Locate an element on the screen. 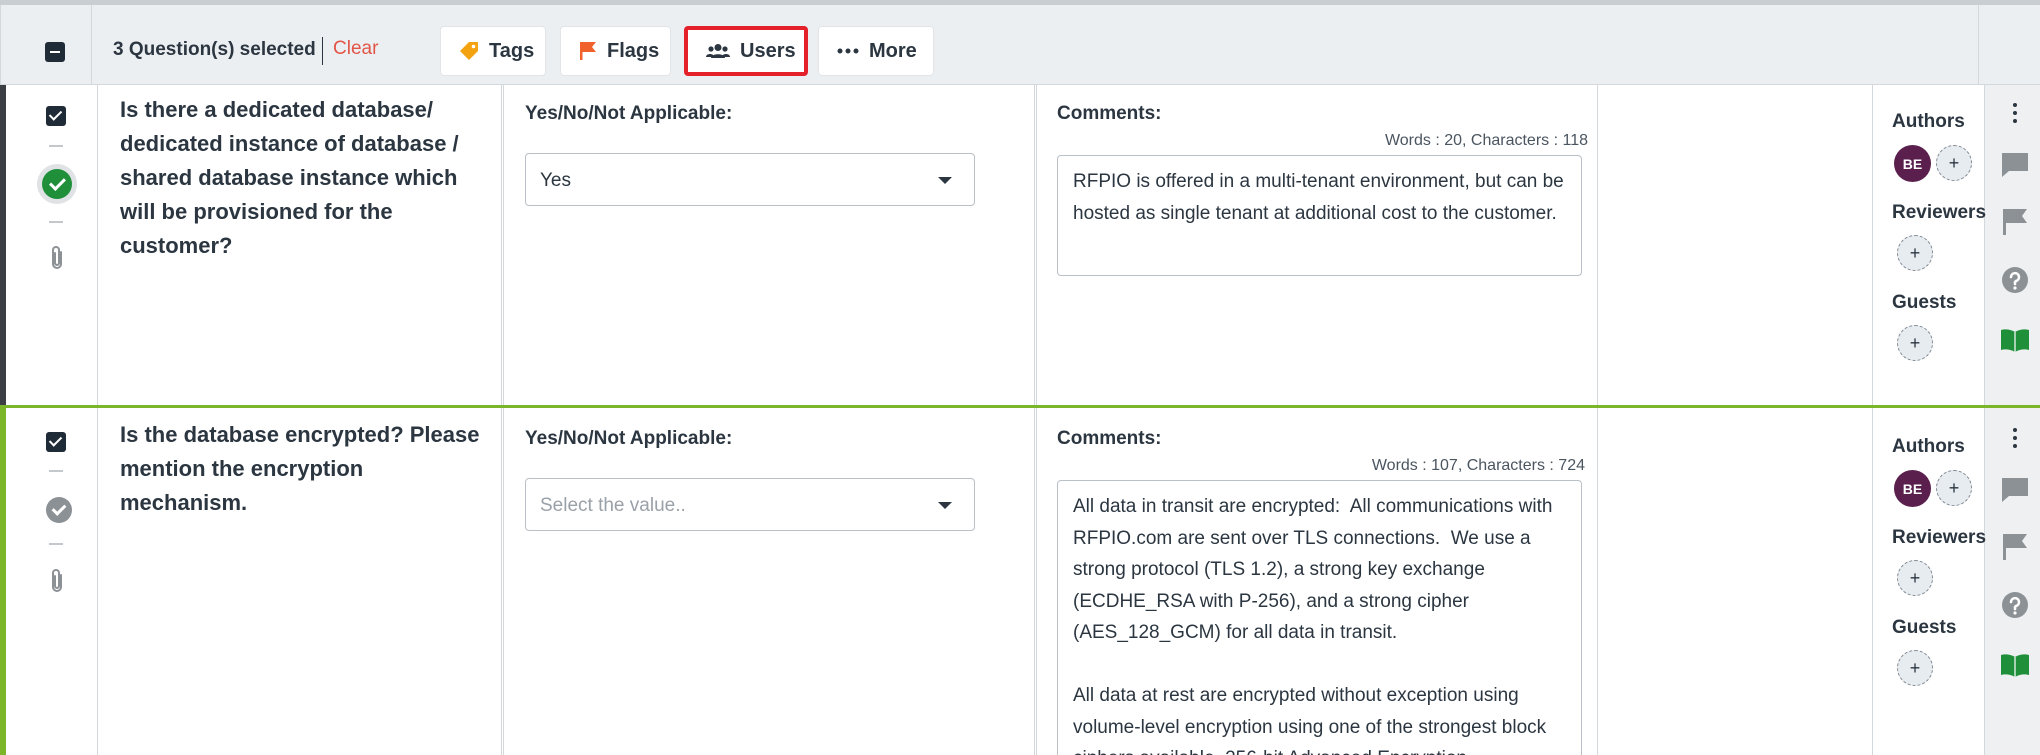  flags-button: Flags is located at coordinates (615, 51).